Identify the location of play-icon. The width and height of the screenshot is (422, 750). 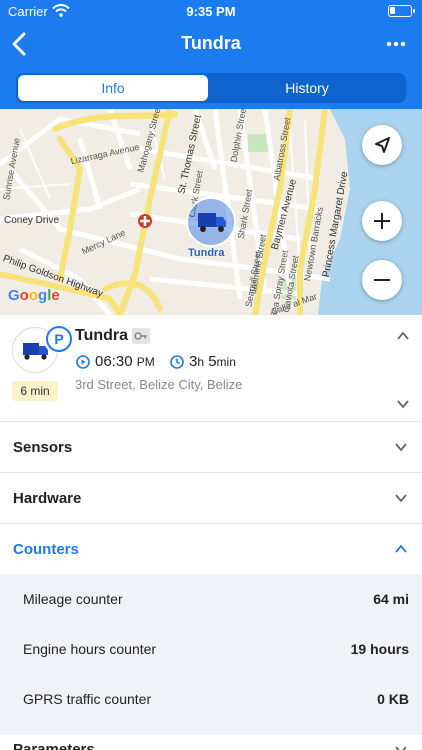
(83, 362).